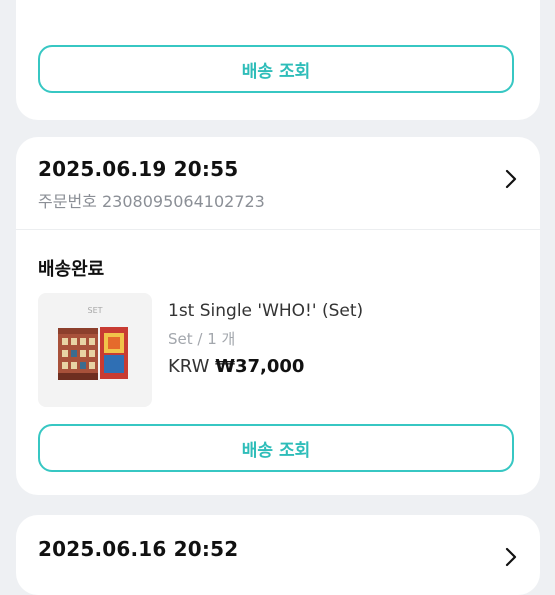 The image size is (555, 595). I want to click on delivery-status: 배송완료, so click(71, 269).